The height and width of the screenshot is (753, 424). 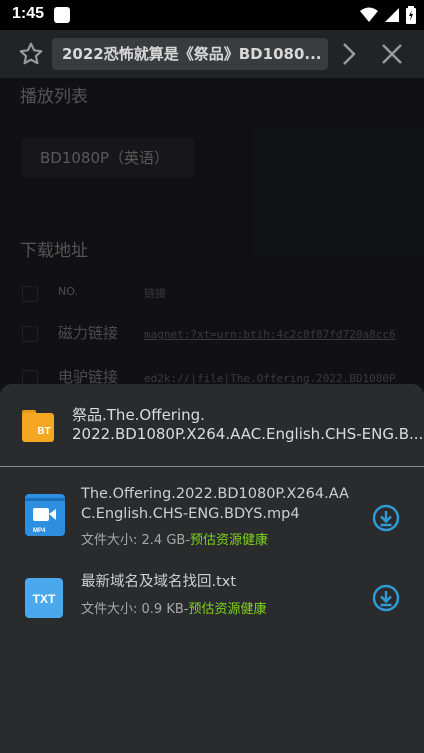 What do you see at coordinates (369, 14) in the screenshot?
I see `wifi-icon` at bounding box center [369, 14].